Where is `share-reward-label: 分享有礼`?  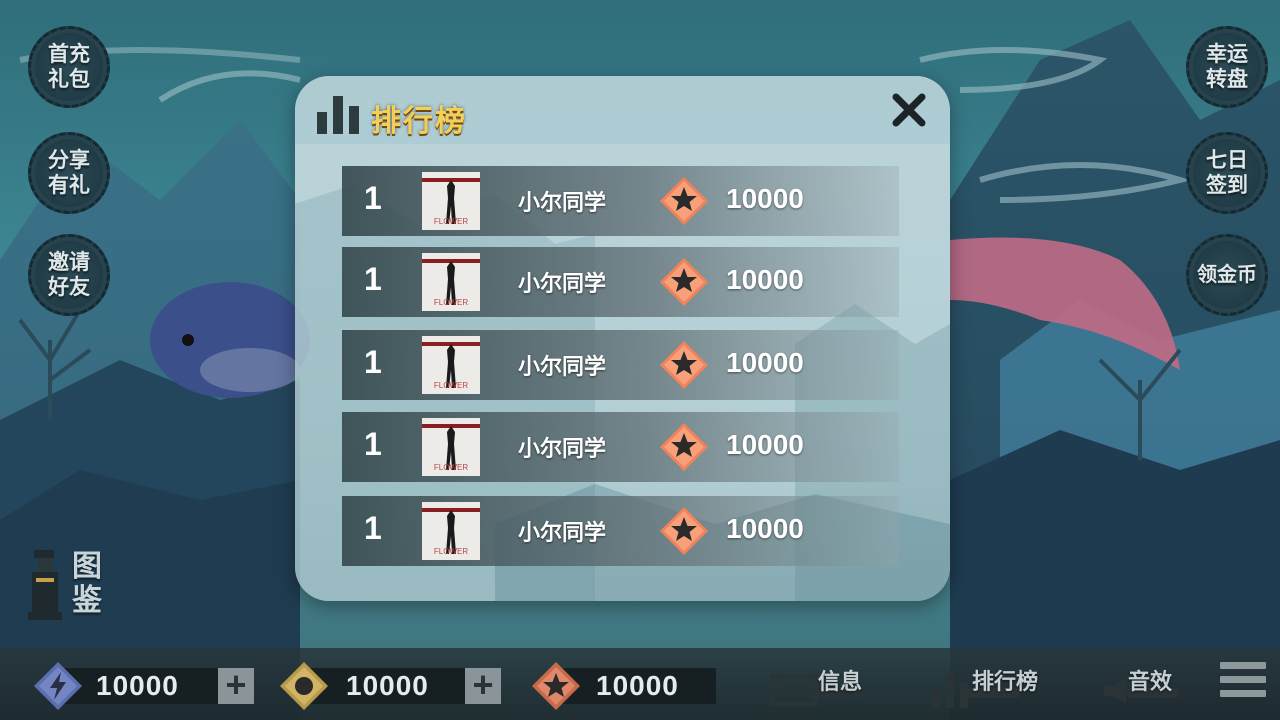 share-reward-label: 分享有礼 is located at coordinates (69, 173).